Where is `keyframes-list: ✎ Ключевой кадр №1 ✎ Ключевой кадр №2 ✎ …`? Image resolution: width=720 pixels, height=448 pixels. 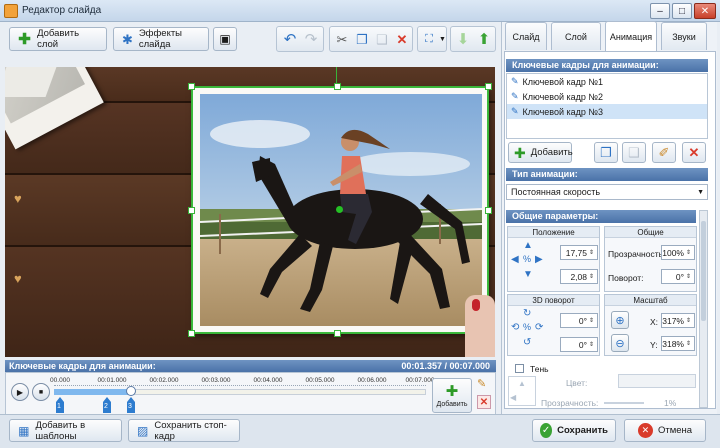 keyframes-list: ✎ Ключевой кадр №1 ✎ Ключевой кадр №2 ✎ … is located at coordinates (607, 106).